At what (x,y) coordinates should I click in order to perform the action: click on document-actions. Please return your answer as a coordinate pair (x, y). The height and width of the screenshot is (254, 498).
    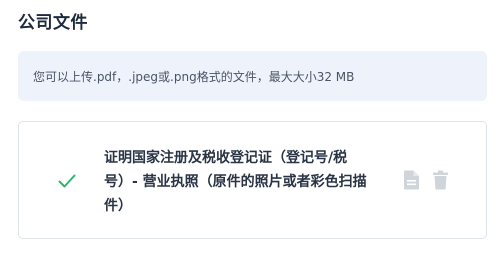
    Looking at the image, I should click on (426, 180).